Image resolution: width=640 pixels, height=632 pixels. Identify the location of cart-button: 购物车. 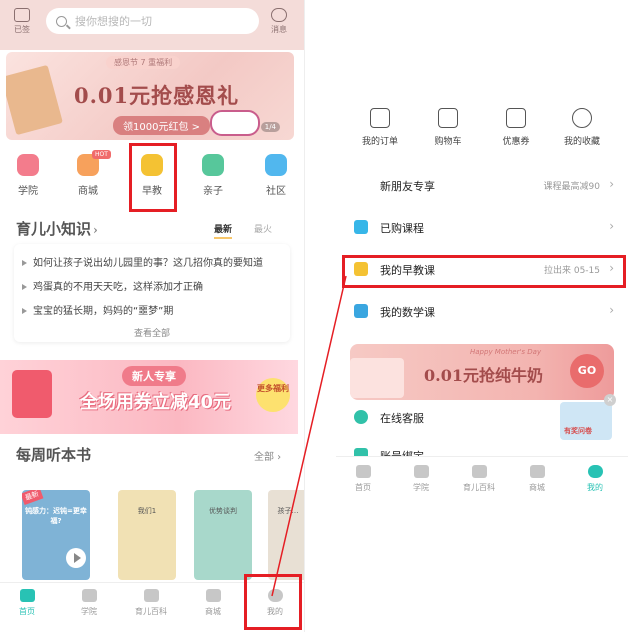
(448, 127).